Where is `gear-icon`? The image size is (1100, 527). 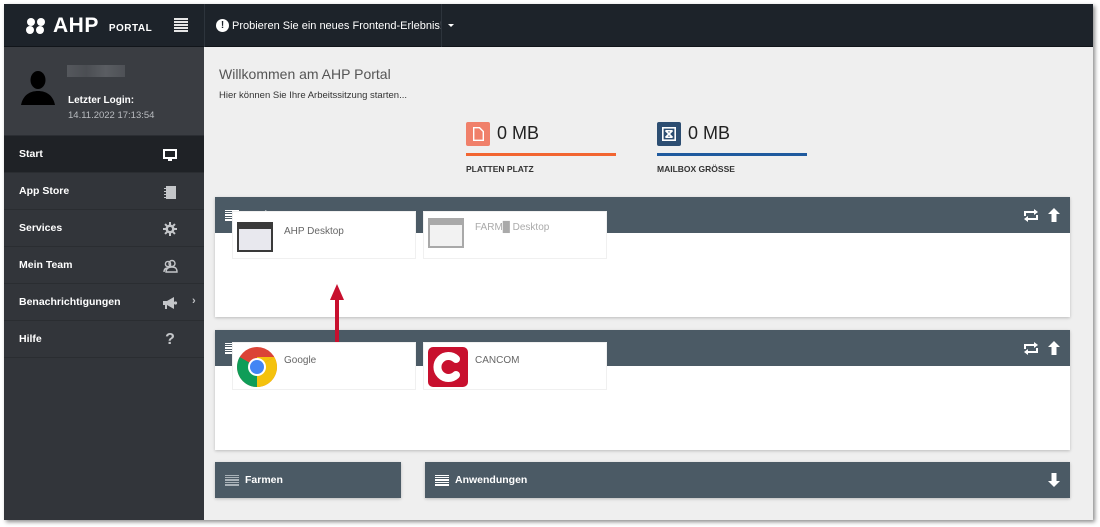 gear-icon is located at coordinates (170, 229).